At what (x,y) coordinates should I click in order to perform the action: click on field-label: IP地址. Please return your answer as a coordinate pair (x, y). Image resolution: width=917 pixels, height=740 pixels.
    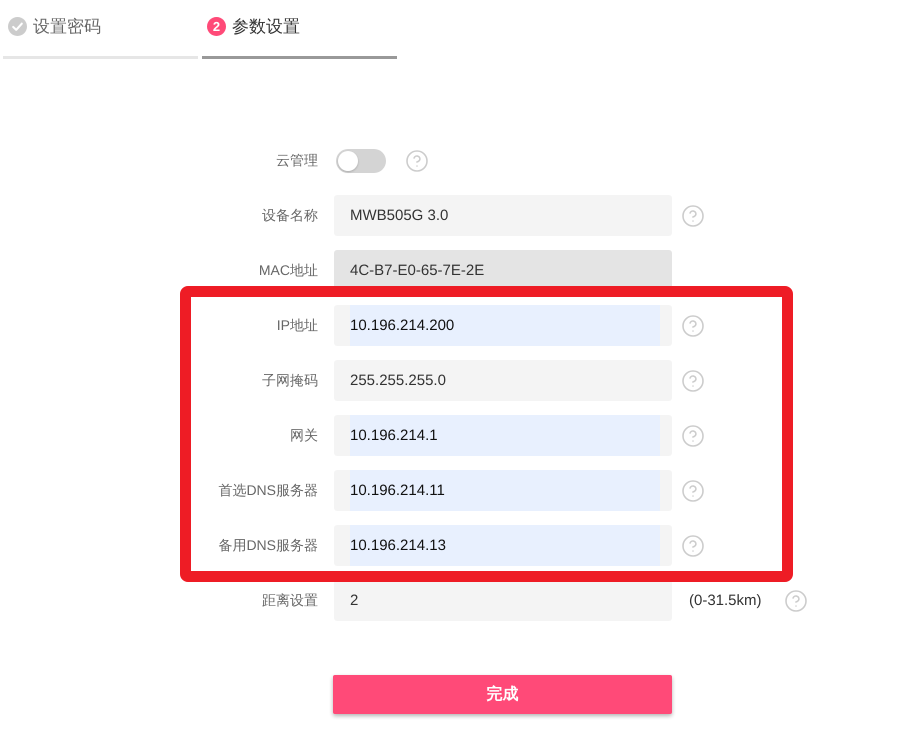
    Looking at the image, I should click on (297, 325).